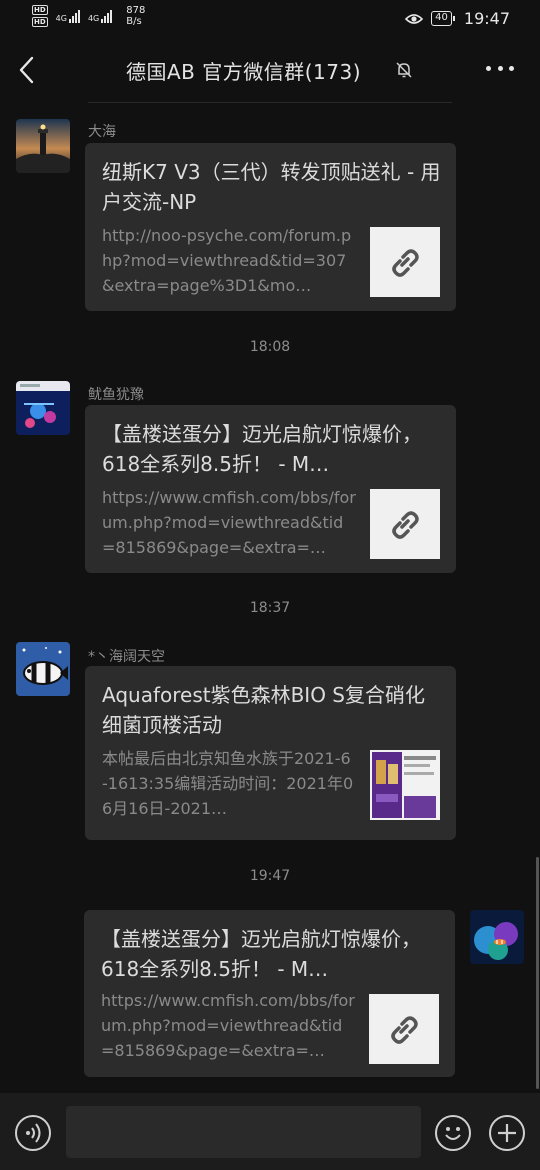 Image resolution: width=540 pixels, height=1170 pixels. I want to click on plus-icon, so click(507, 1133).